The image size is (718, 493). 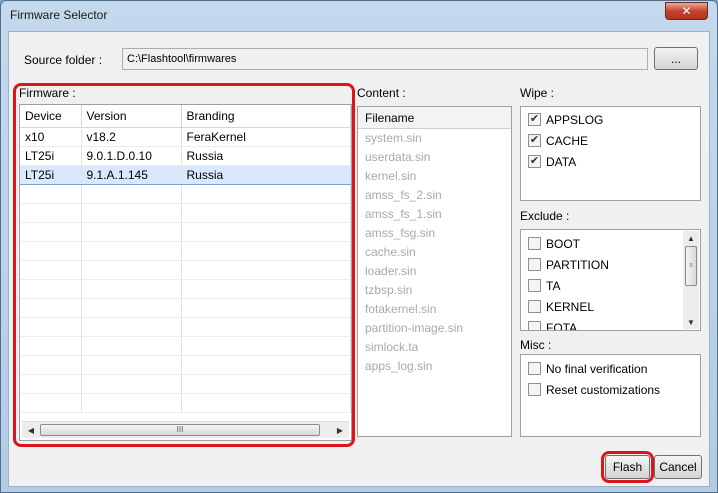 I want to click on title-bar: Firmware Selector ✕, so click(x=359, y=16).